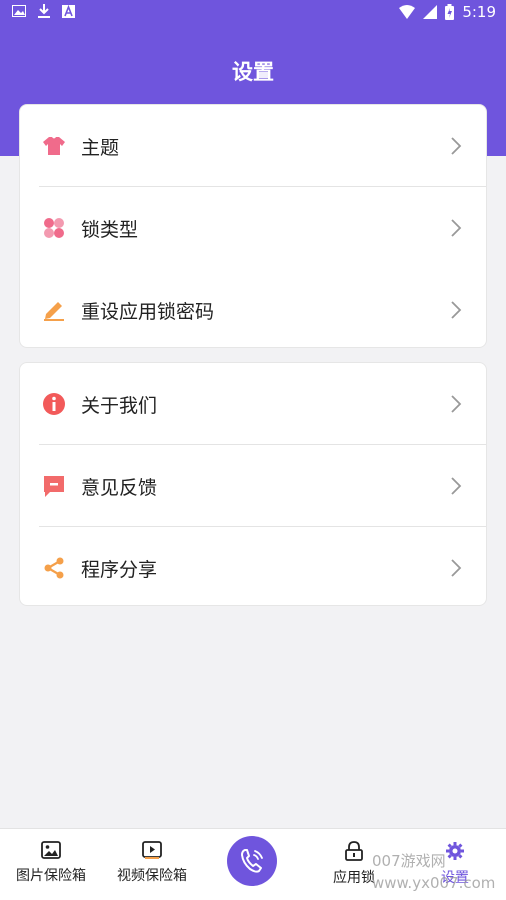 This screenshot has height=900, width=506. I want to click on watermark: 007游戏网 www.yx007.com, so click(434, 872).